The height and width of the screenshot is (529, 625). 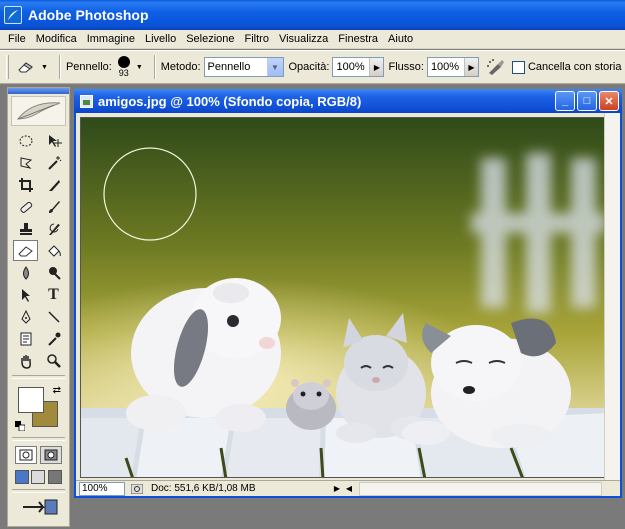 What do you see at coordinates (25, 360) in the screenshot?
I see `hand-icon` at bounding box center [25, 360].